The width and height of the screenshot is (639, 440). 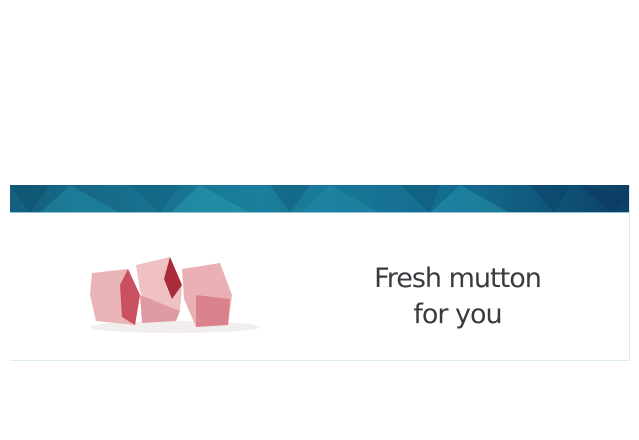 I want to click on tagline-line-1: Fresh mutton, so click(x=458, y=278).